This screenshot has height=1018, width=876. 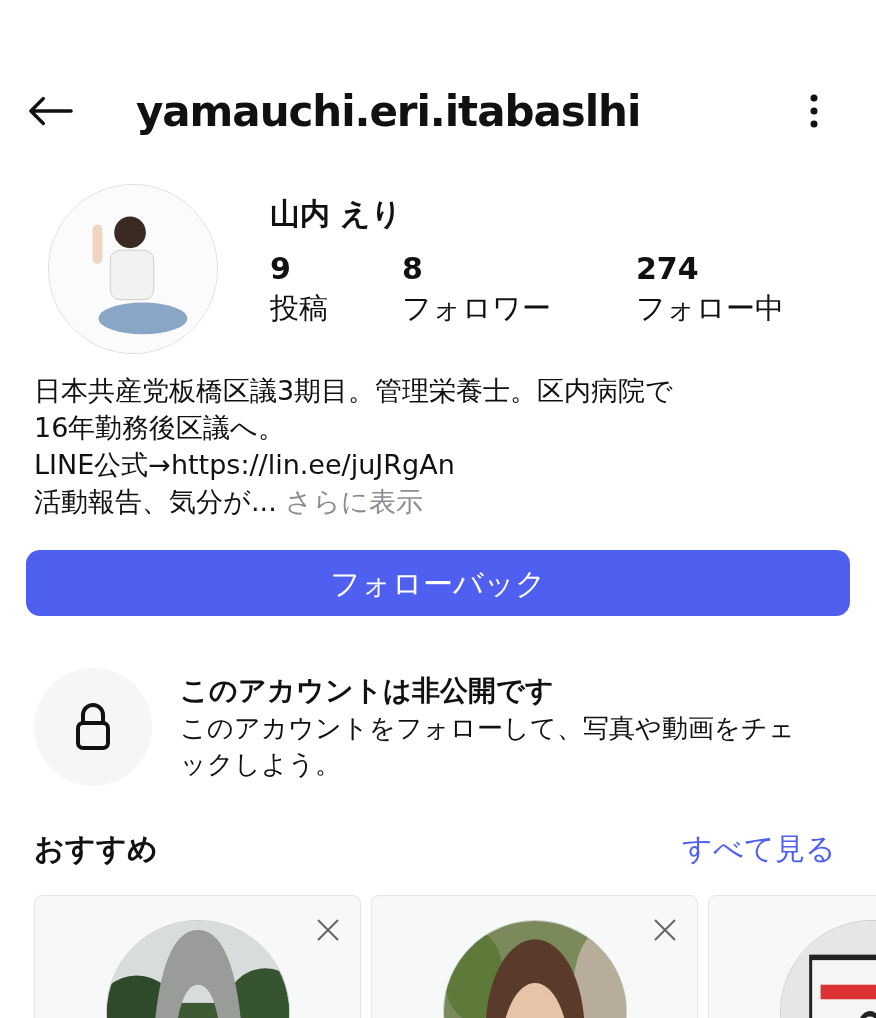 What do you see at coordinates (710, 308) in the screenshot?
I see `stat-label: フォロー中` at bounding box center [710, 308].